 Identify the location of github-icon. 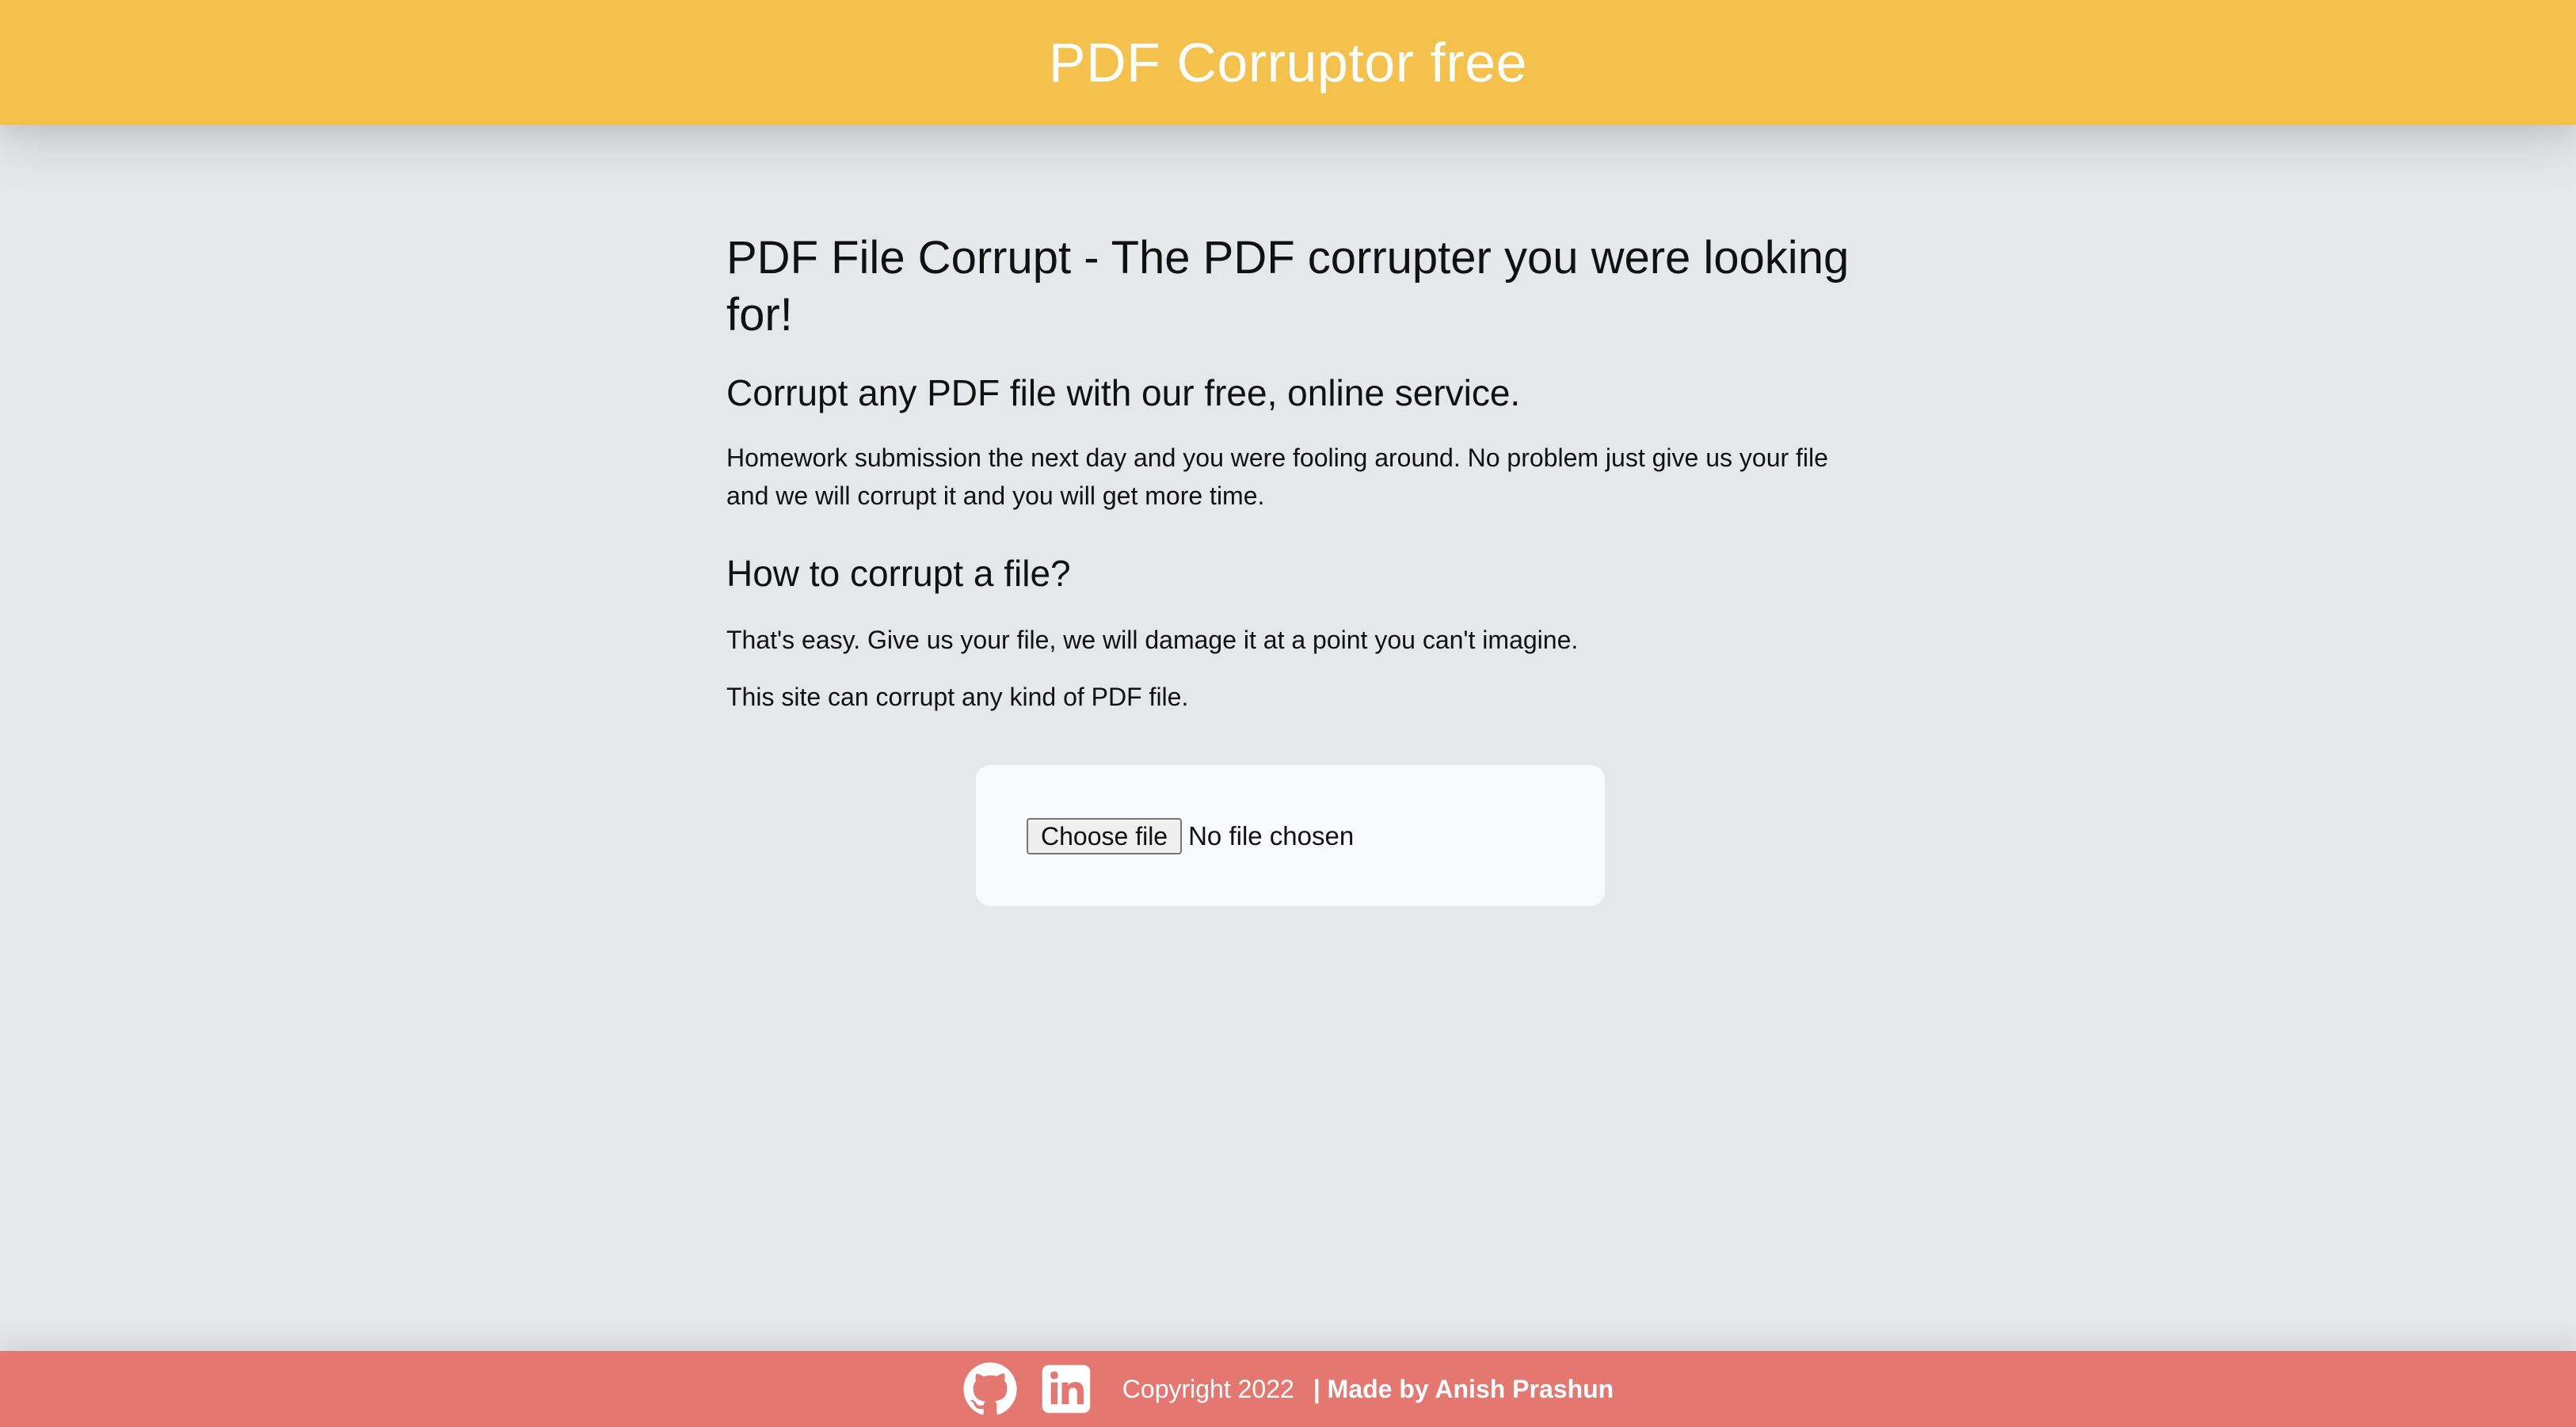
(990, 1389).